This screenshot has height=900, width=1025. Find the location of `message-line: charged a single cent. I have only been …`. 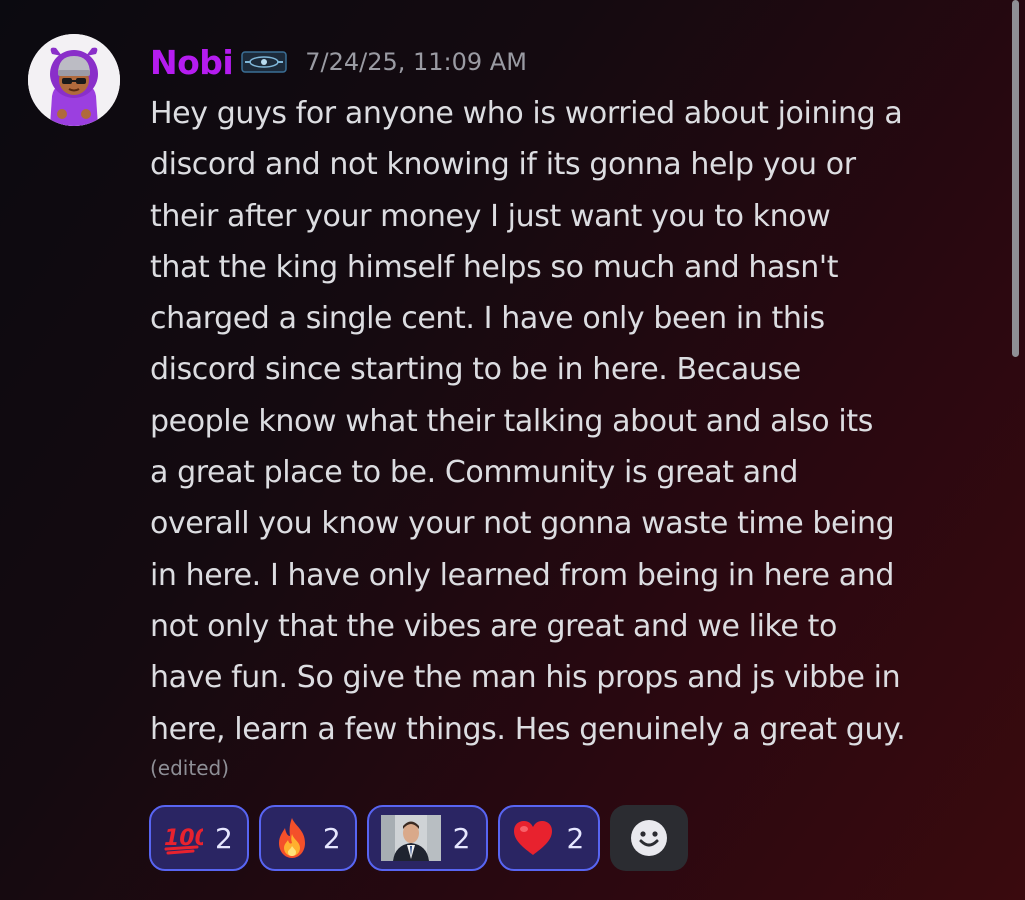

message-line: charged a single cent. I have only been … is located at coordinates (487, 319).